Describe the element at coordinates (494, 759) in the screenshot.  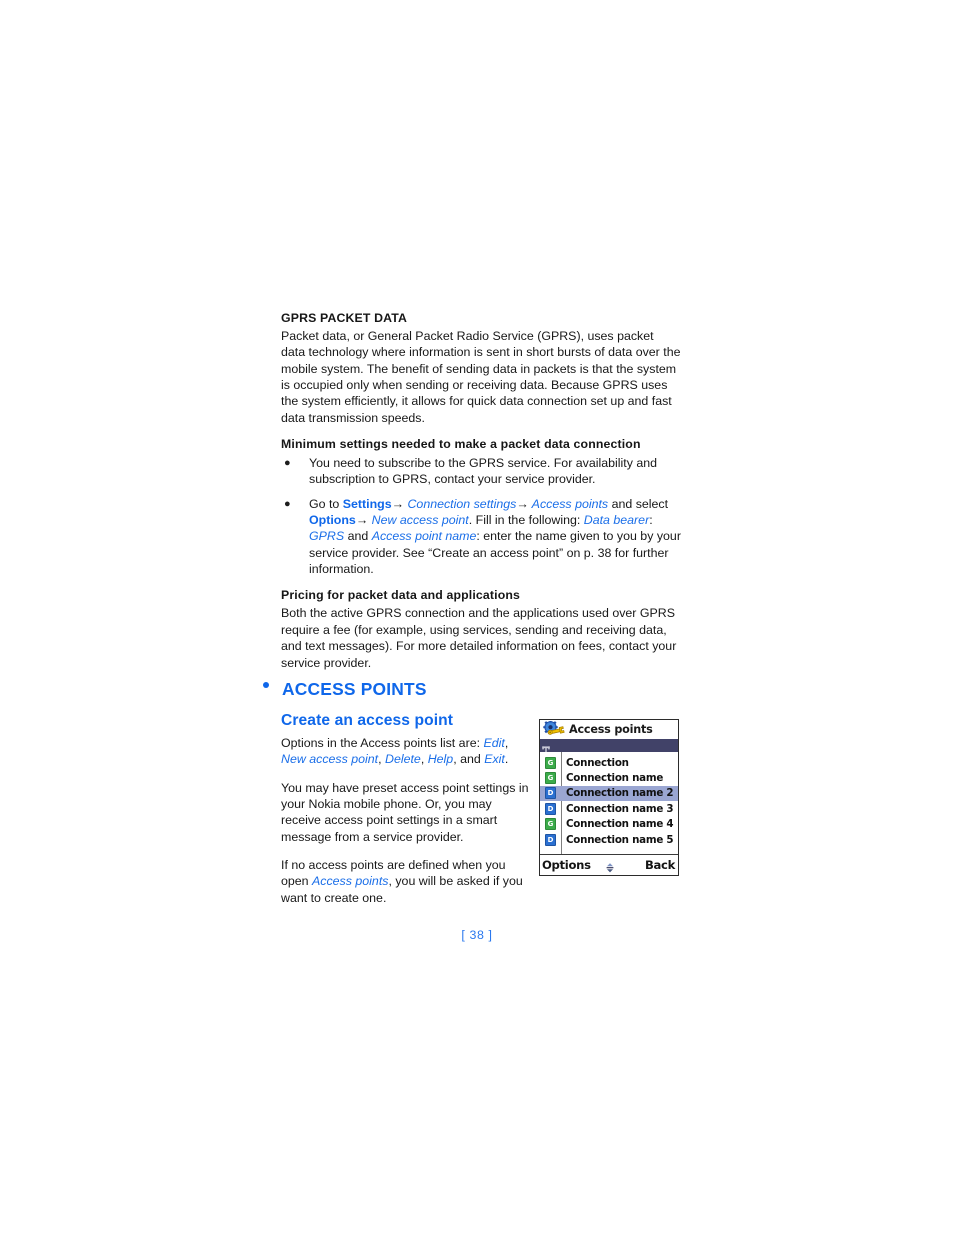
I see `option-exit: Exit` at that location.